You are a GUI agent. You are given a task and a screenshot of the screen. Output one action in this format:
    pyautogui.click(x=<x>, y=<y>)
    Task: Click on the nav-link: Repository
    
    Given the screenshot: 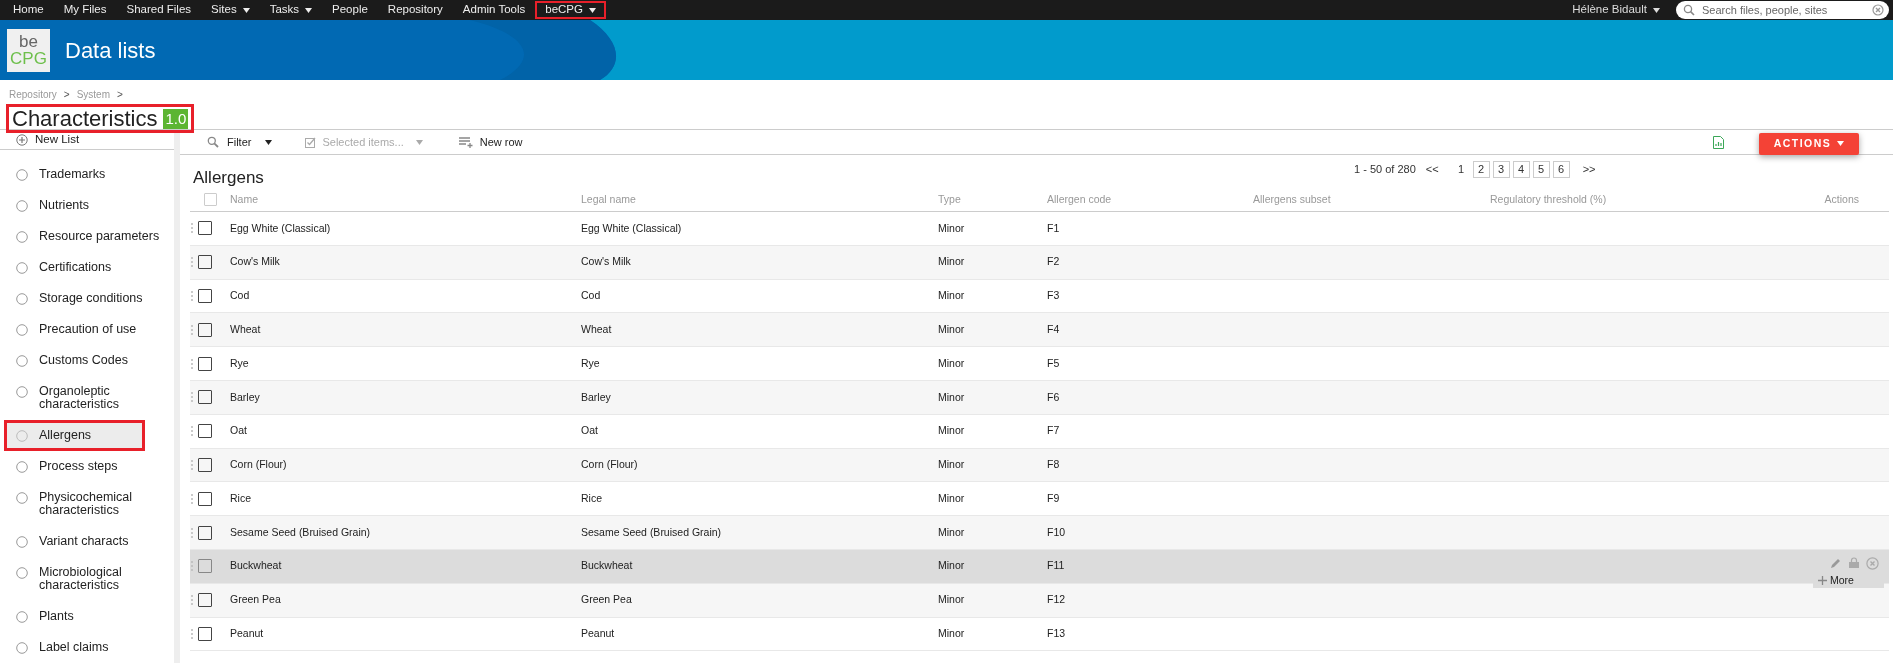 What is the action you would take?
    pyautogui.click(x=415, y=10)
    